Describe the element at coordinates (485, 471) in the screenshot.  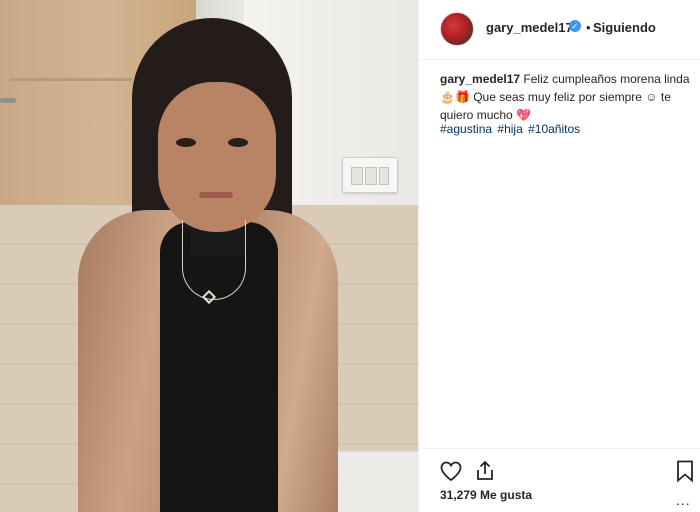
I see `share-icon` at that location.